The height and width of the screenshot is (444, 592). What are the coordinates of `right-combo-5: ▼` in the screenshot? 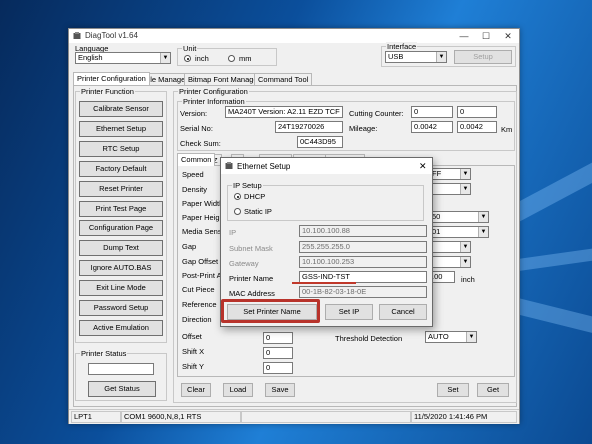 It's located at (450, 247).